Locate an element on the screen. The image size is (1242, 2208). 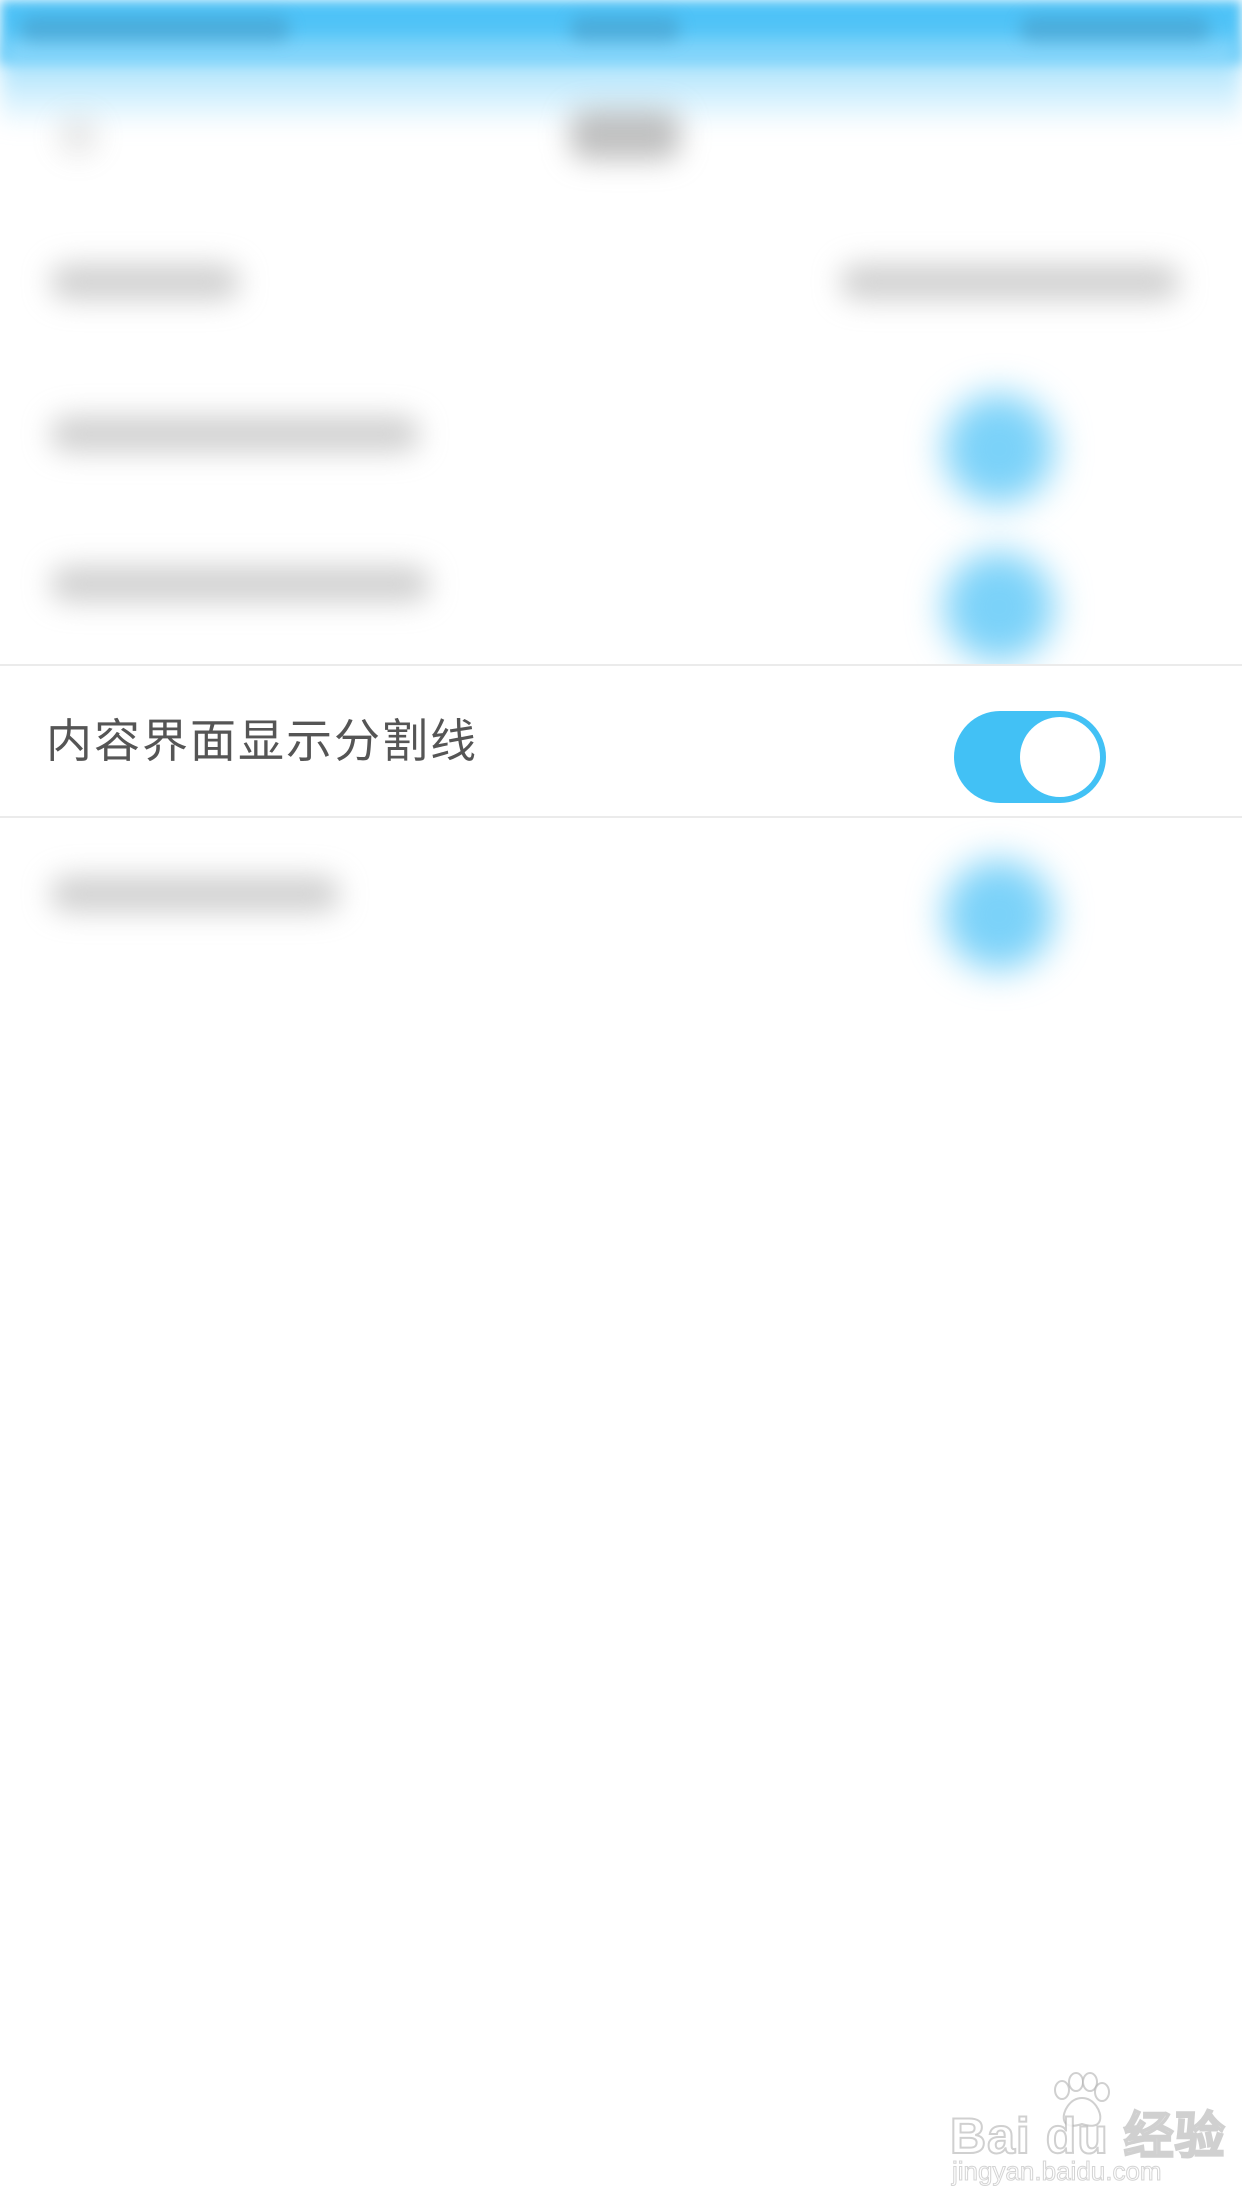
watermark-url: jingyan.baidu.com is located at coordinates (1057, 2171).